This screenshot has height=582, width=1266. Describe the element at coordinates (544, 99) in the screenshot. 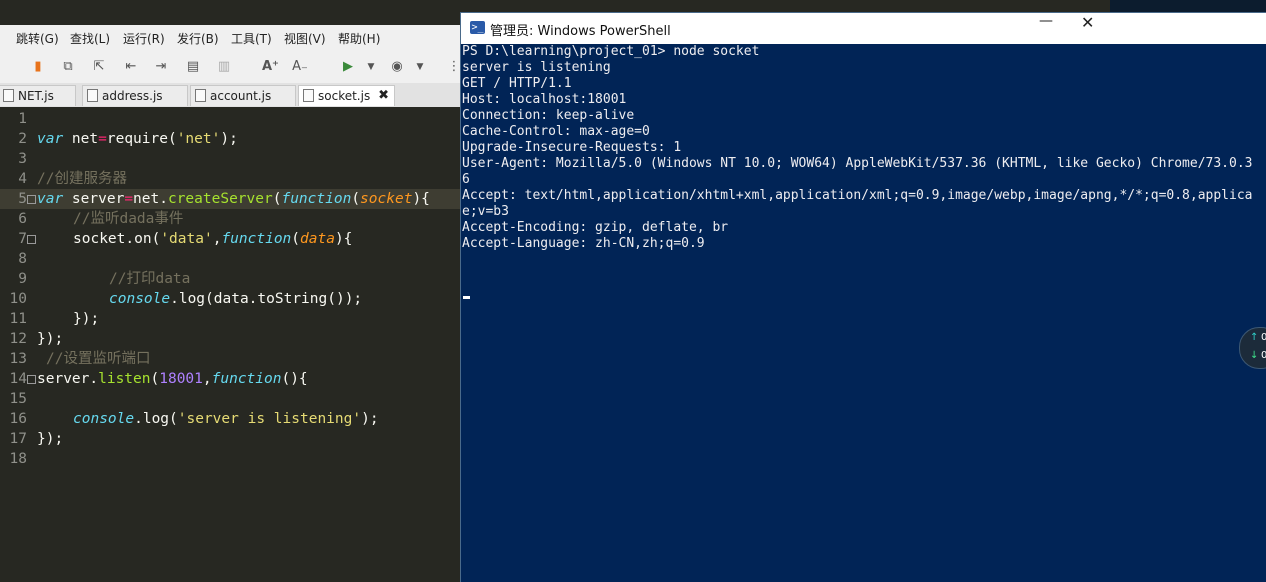

I see `console-line: Host: localhost:18001` at that location.